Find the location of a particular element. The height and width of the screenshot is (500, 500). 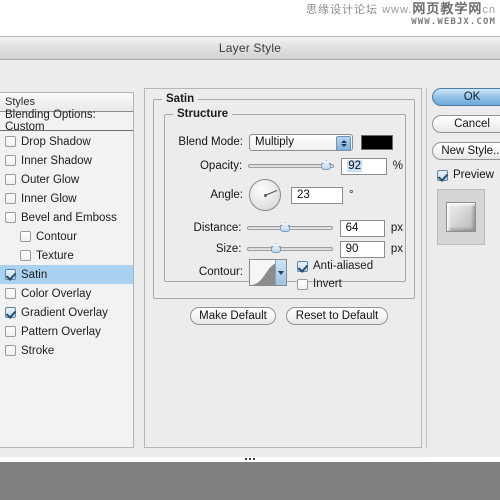

distance-row: Distance: 64 px is located at coordinates (286, 228).